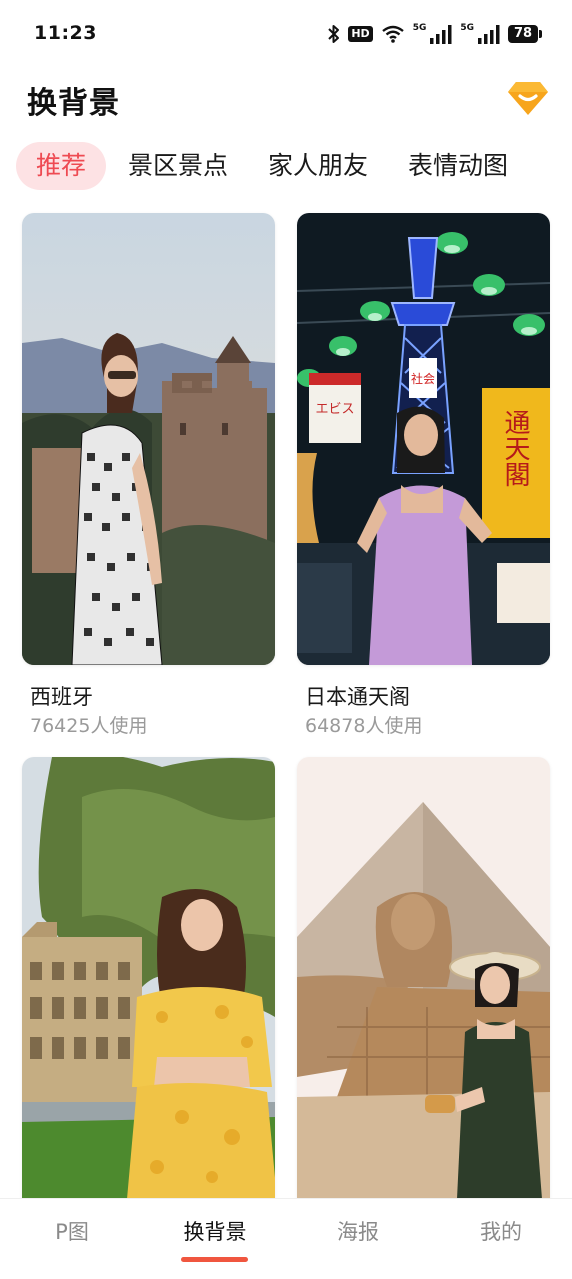  Describe the element at coordinates (73, 103) in the screenshot. I see `page-title: 换背景` at that location.